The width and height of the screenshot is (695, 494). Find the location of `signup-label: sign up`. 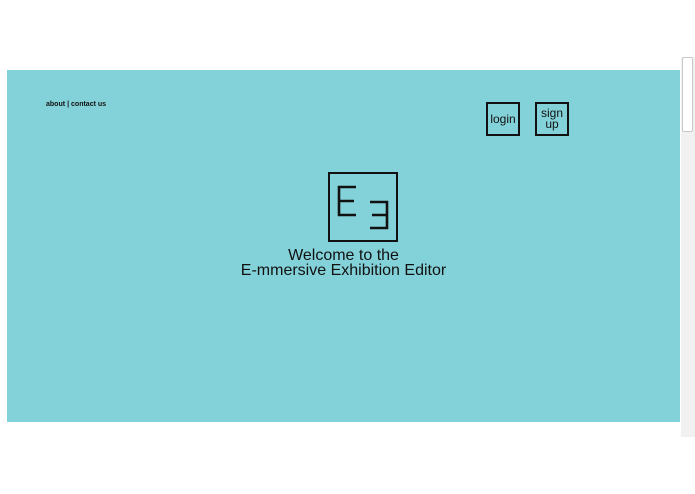

signup-label: sign up is located at coordinates (551, 118).